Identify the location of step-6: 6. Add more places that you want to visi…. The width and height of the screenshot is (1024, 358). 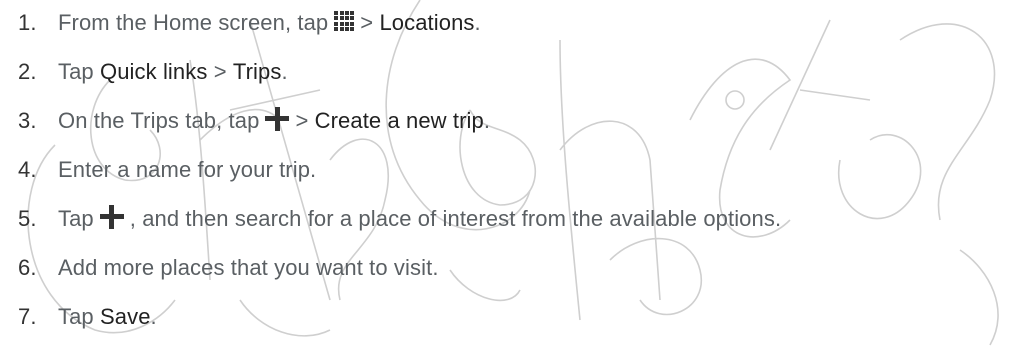
(228, 268).